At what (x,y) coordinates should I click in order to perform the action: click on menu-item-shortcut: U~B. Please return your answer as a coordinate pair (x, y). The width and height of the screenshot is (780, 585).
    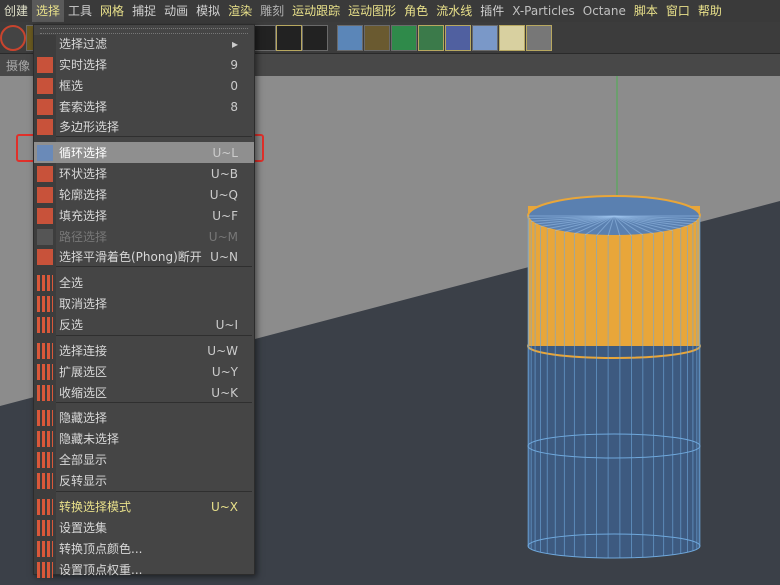
    Looking at the image, I should click on (224, 173).